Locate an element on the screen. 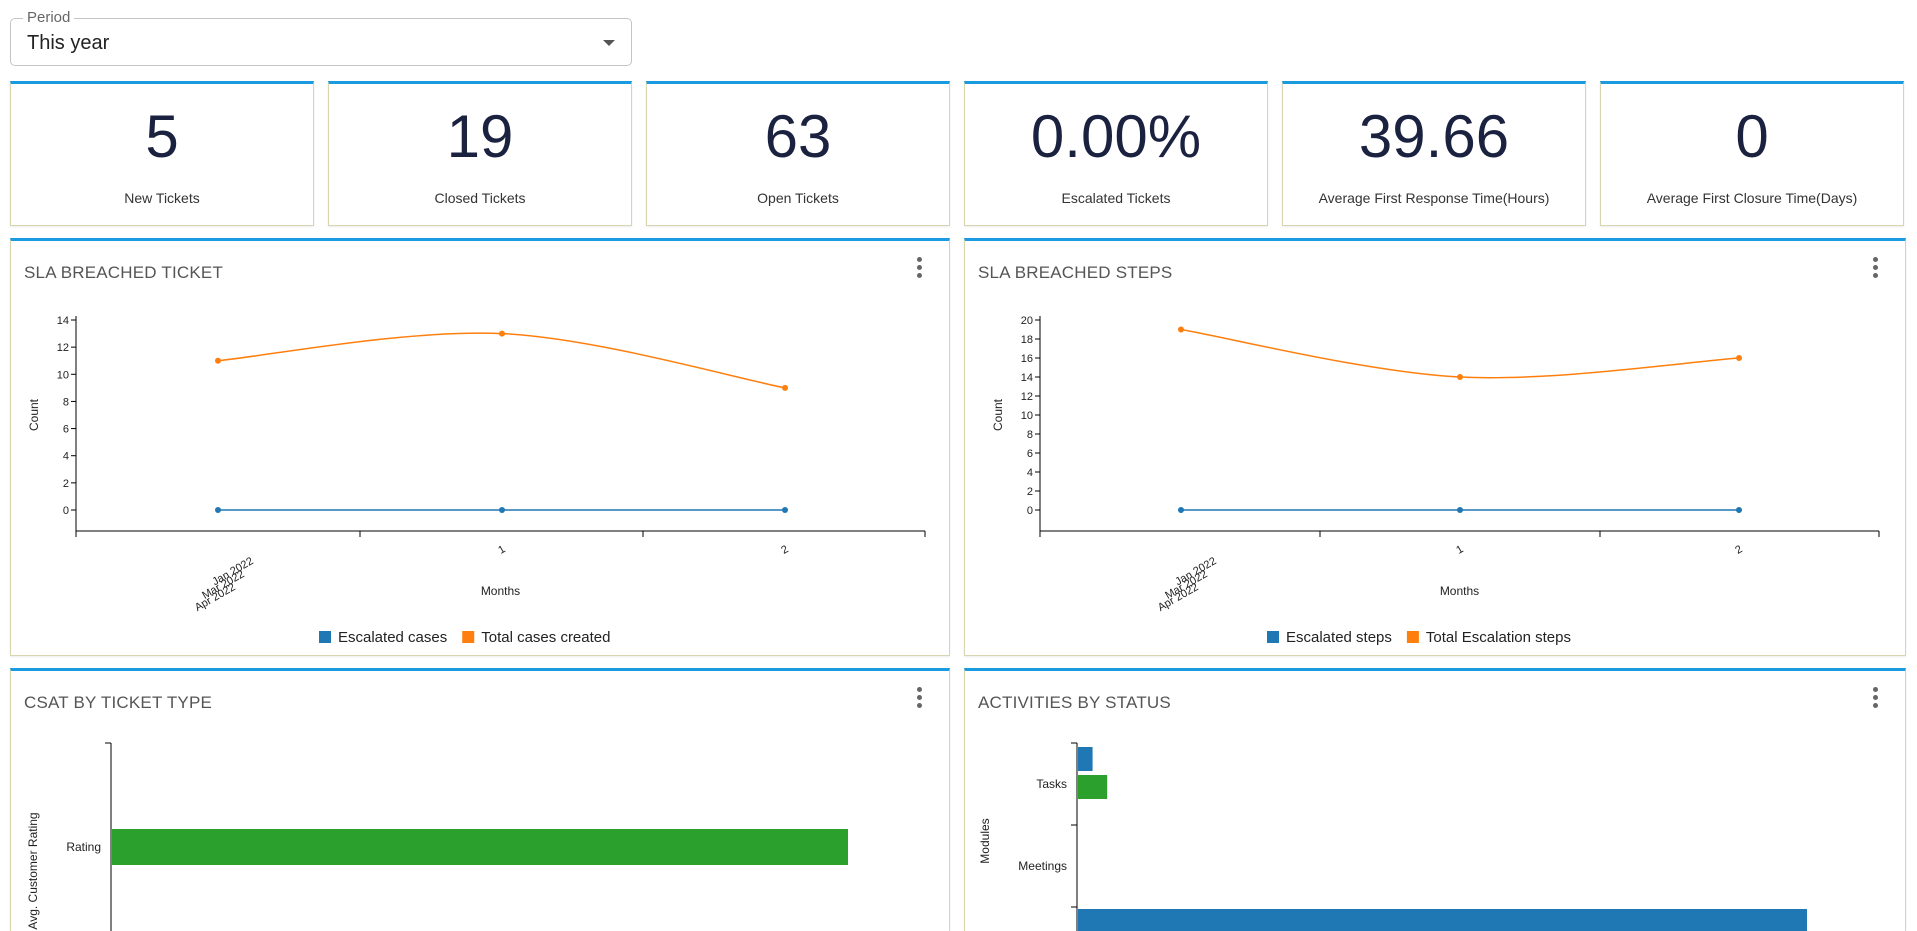 The width and height of the screenshot is (1917, 931). y-tick-label: 18 is located at coordinates (1027, 340).